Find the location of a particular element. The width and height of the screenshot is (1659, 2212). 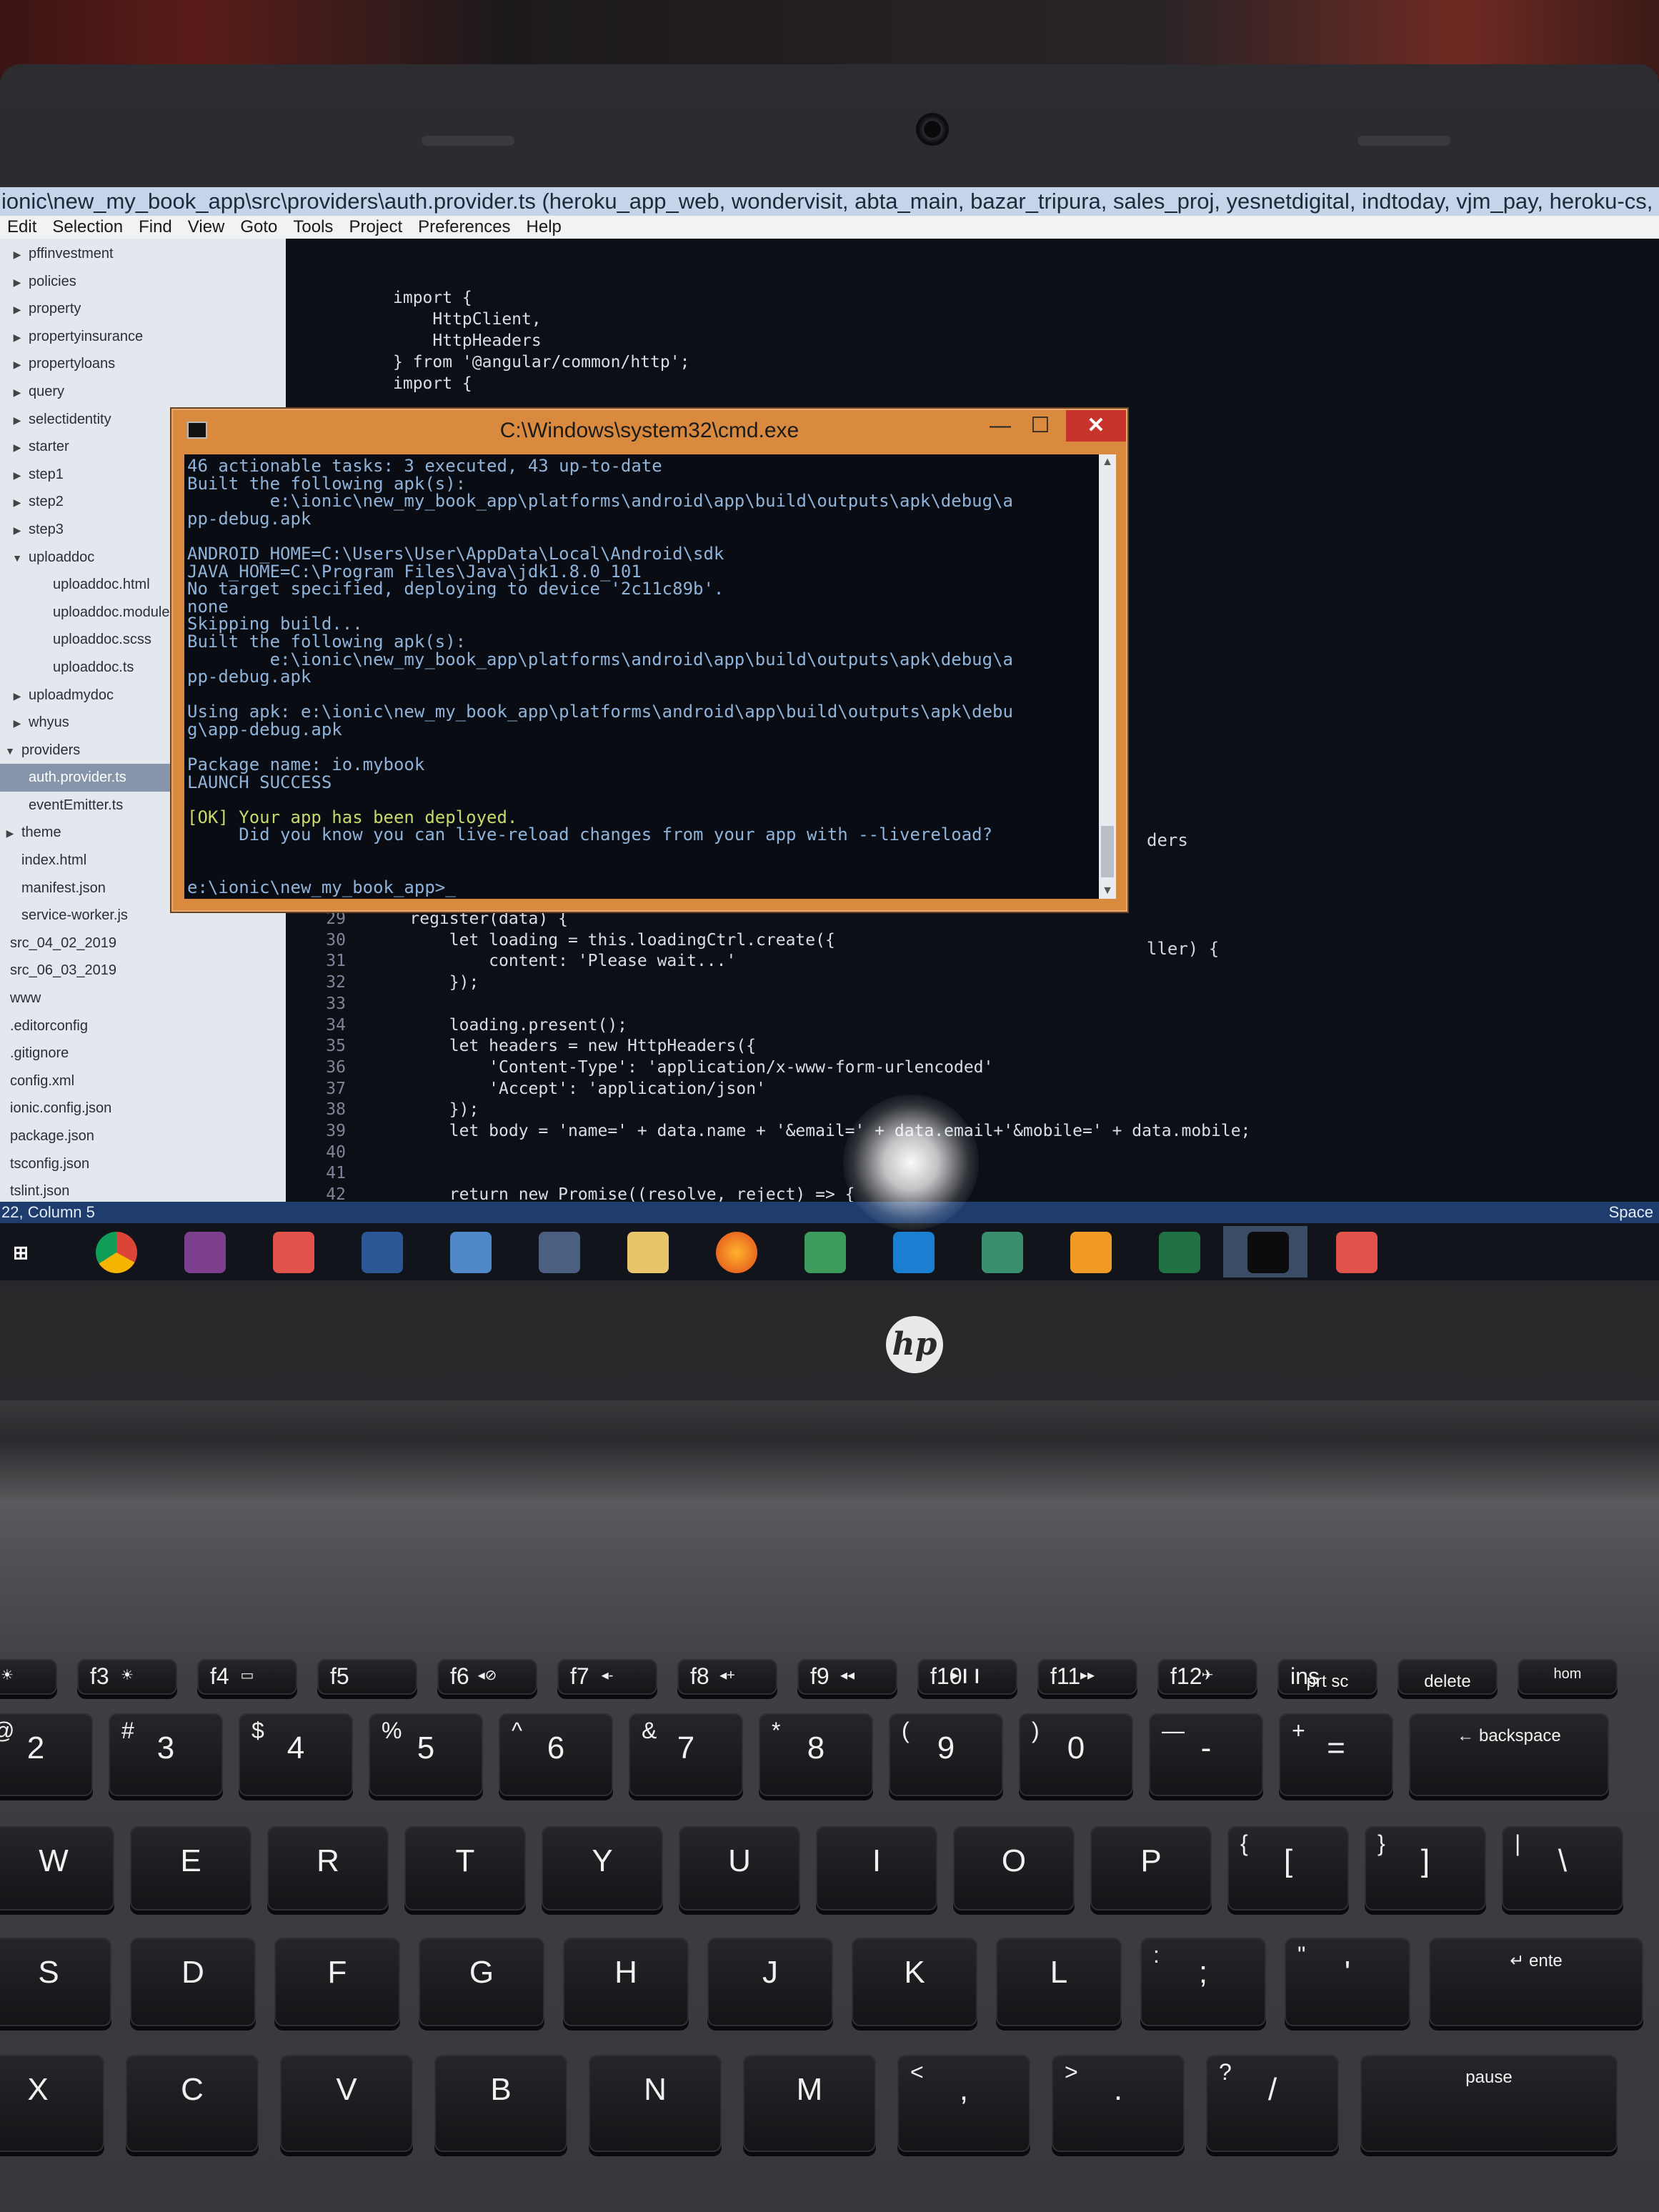

android-studio-icon is located at coordinates (825, 1252).